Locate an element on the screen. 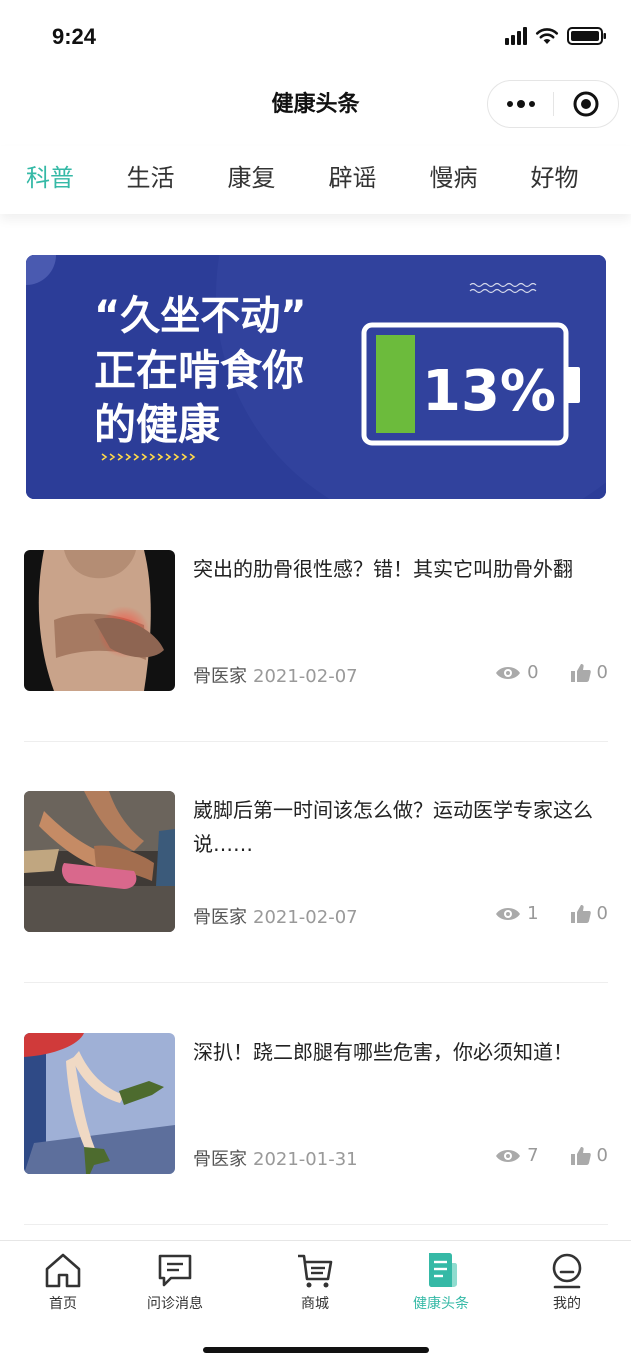 Image resolution: width=631 pixels, height=1366 pixels. banner-line-1: “久坐不动” is located at coordinates (200, 316).